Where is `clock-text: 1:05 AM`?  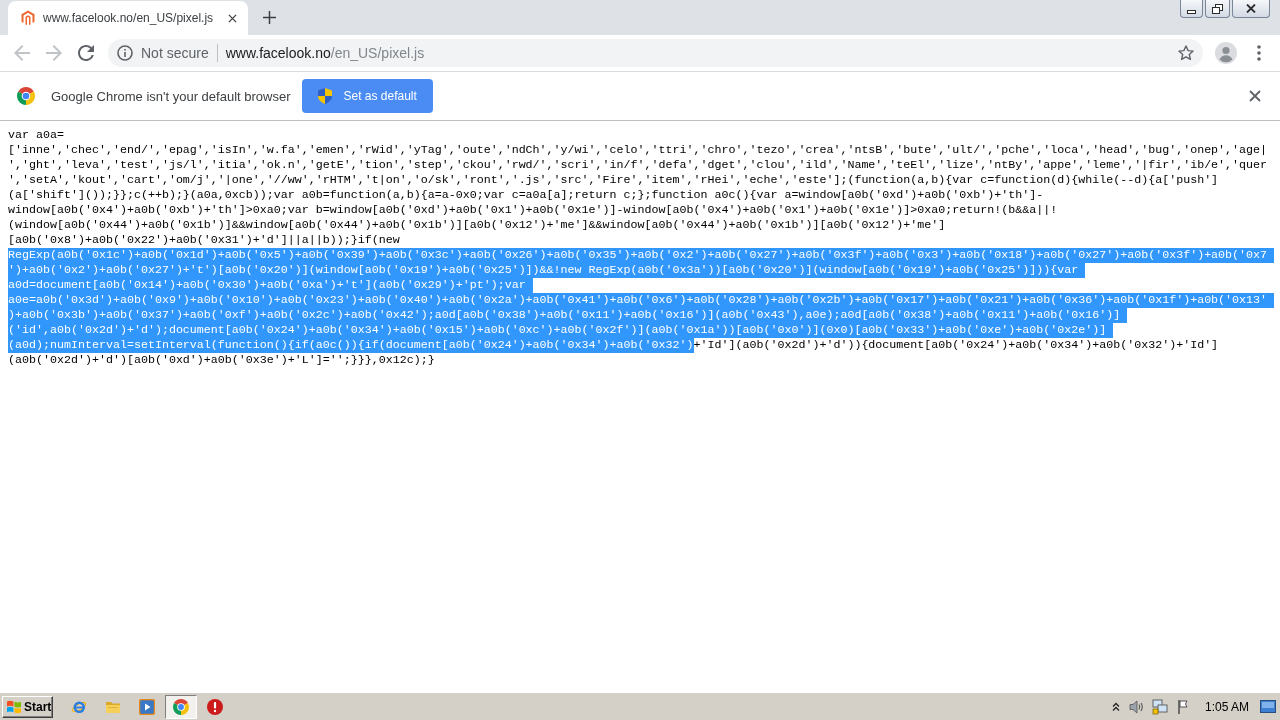 clock-text: 1:05 AM is located at coordinates (1226, 706).